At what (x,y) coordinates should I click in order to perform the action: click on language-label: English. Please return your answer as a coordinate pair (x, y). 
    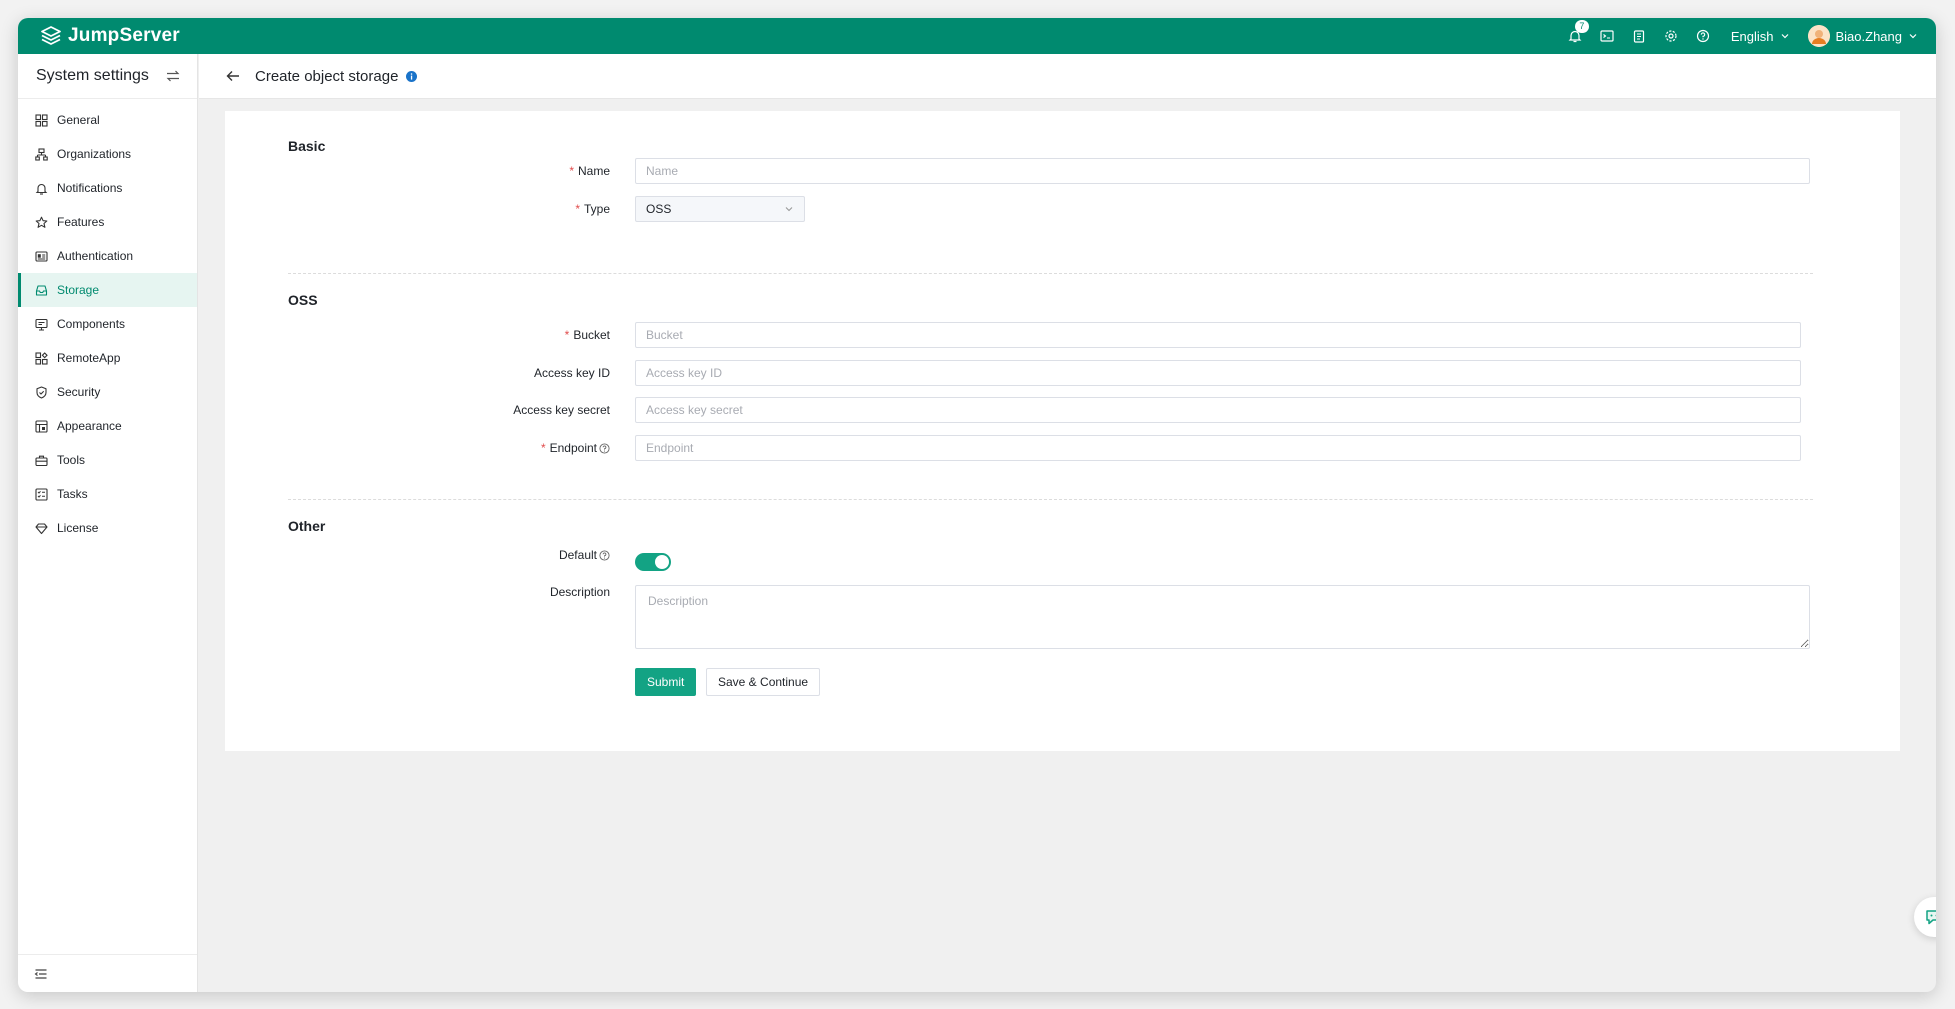
    Looking at the image, I should click on (1752, 36).